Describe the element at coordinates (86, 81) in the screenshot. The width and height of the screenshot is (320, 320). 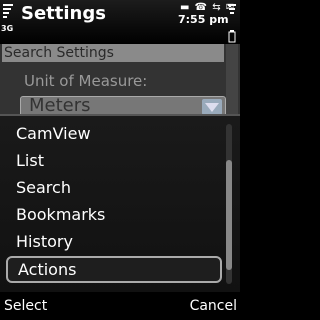
I see `unit-of-measure-label: Unit of Measure:` at that location.